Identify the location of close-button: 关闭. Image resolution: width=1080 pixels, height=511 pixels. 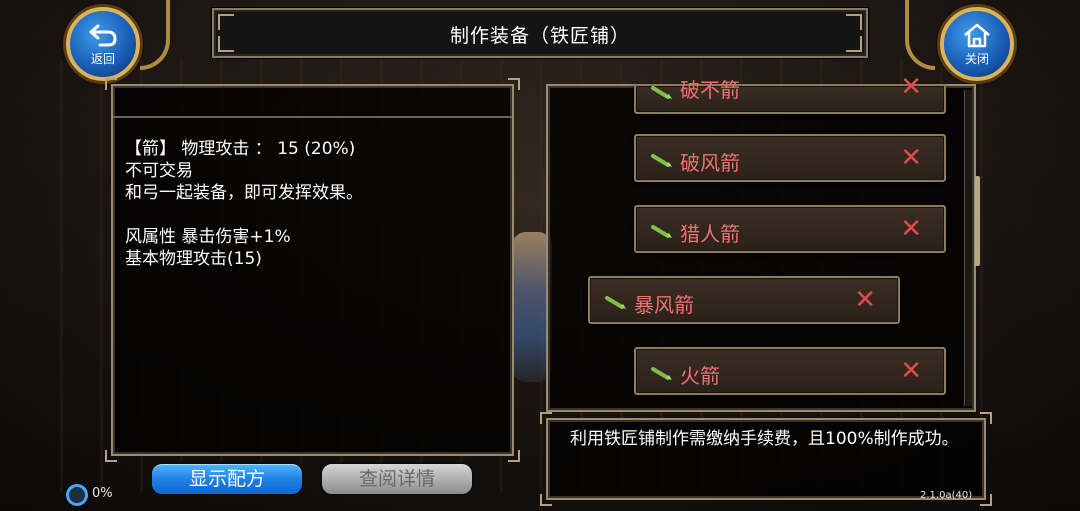
(977, 44).